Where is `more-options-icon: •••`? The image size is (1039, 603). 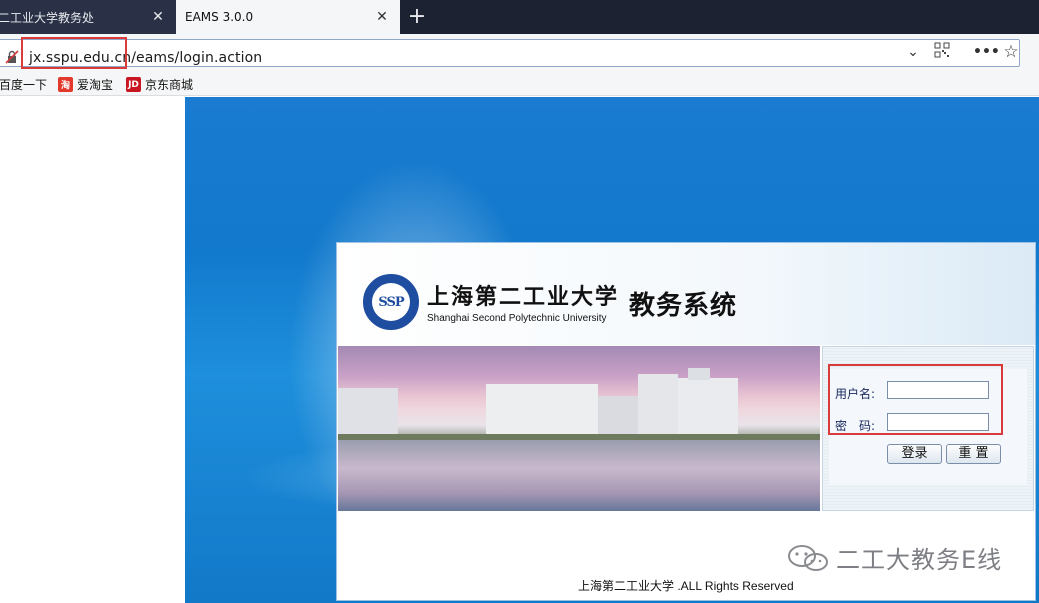
more-options-icon: ••• is located at coordinates (986, 52).